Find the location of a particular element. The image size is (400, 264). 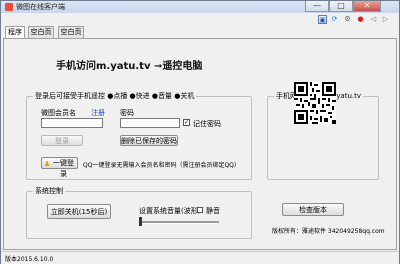

password-label: 密码 is located at coordinates (127, 113).